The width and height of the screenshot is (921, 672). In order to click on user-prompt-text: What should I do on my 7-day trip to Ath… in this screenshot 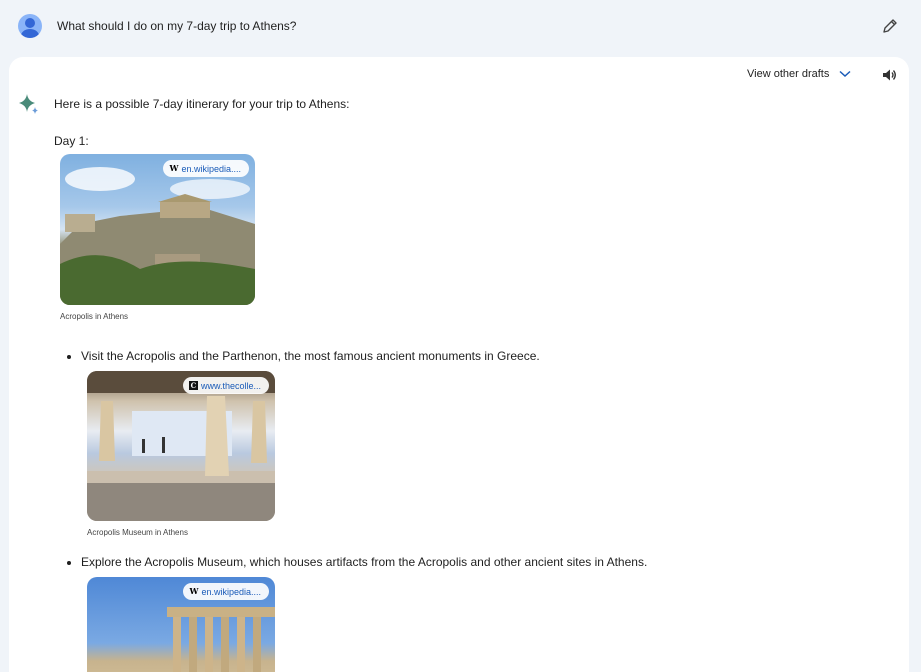, I will do `click(177, 26)`.